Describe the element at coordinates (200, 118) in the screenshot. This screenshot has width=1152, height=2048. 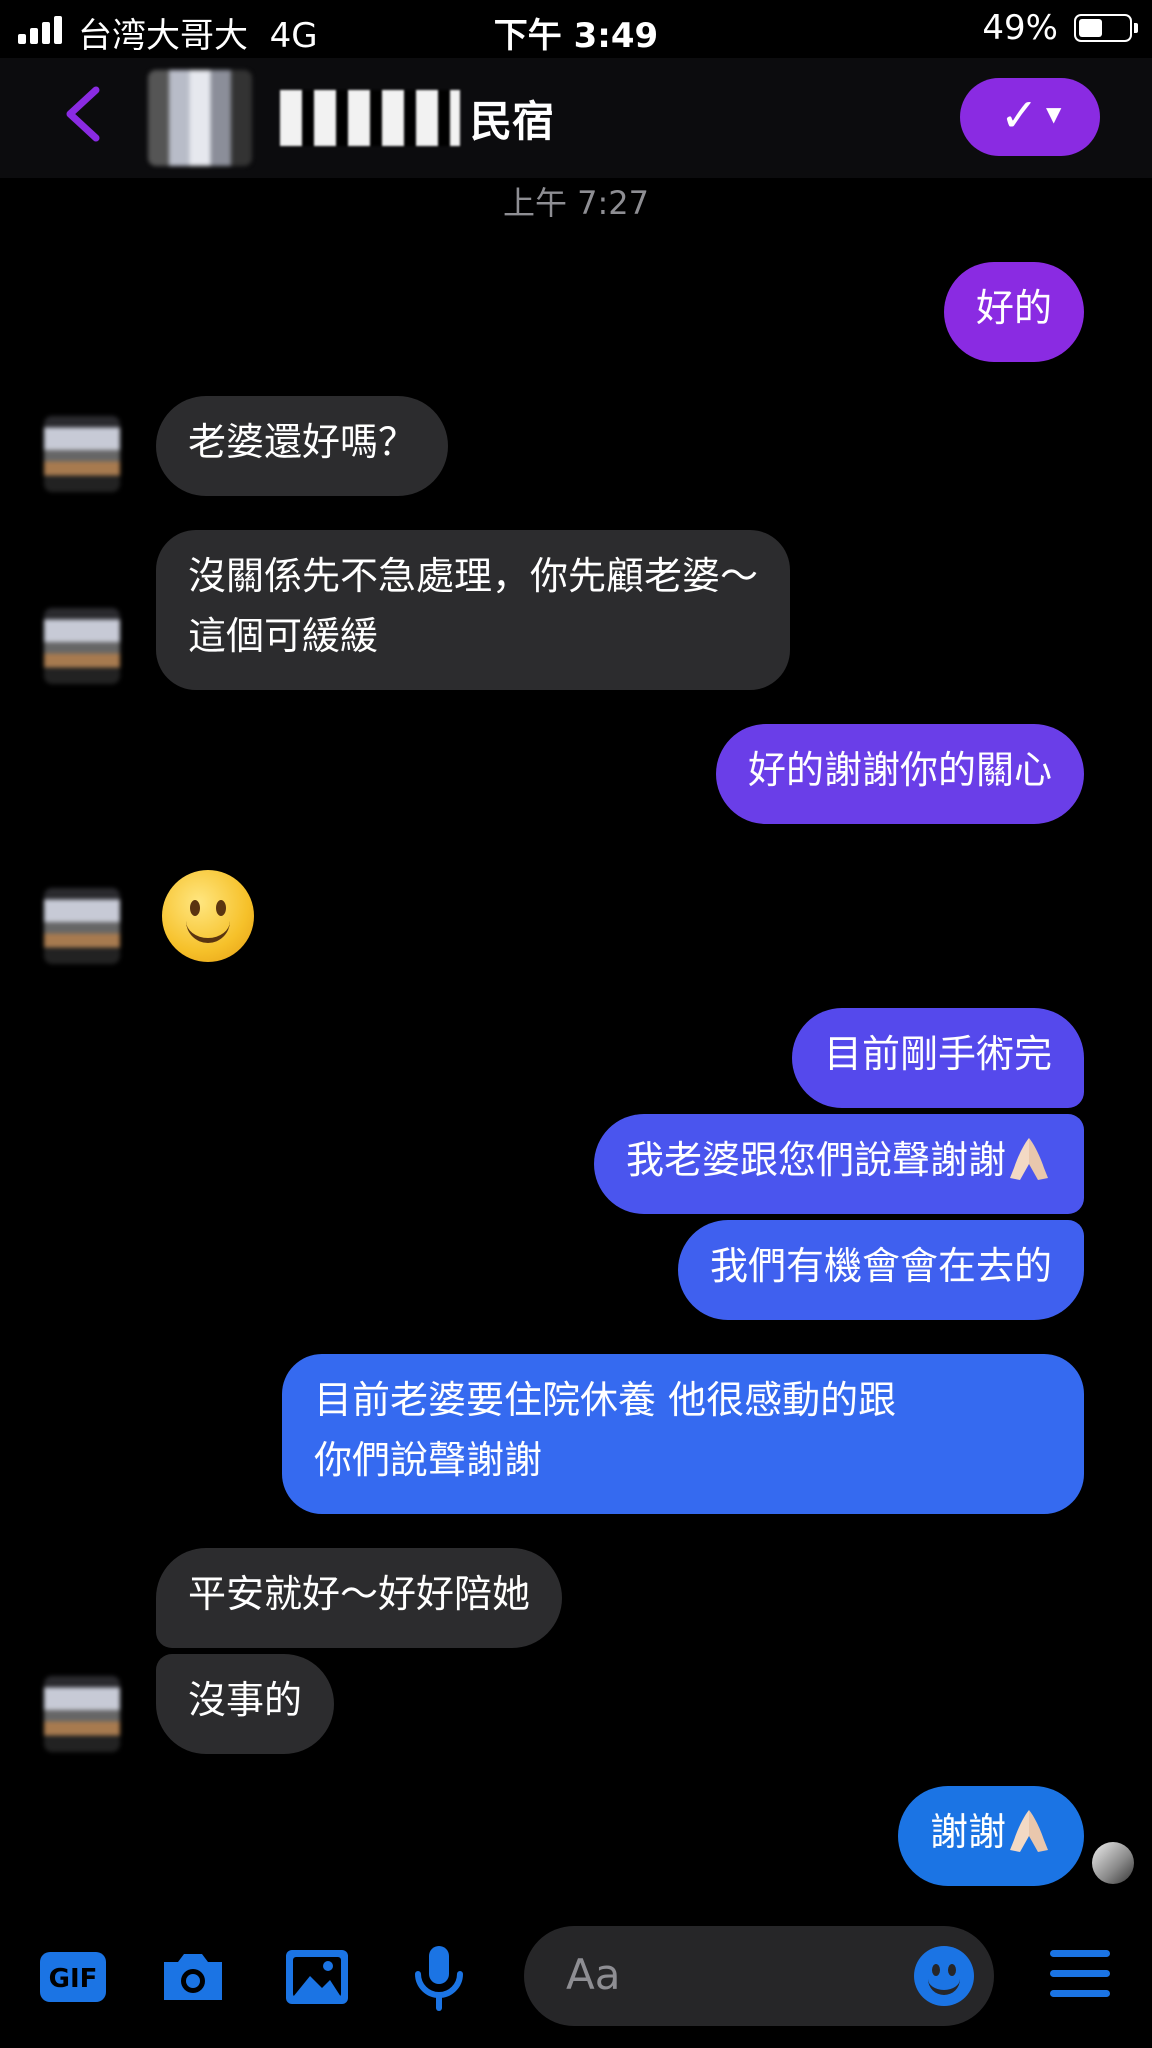
I see `contact-avatar` at that location.